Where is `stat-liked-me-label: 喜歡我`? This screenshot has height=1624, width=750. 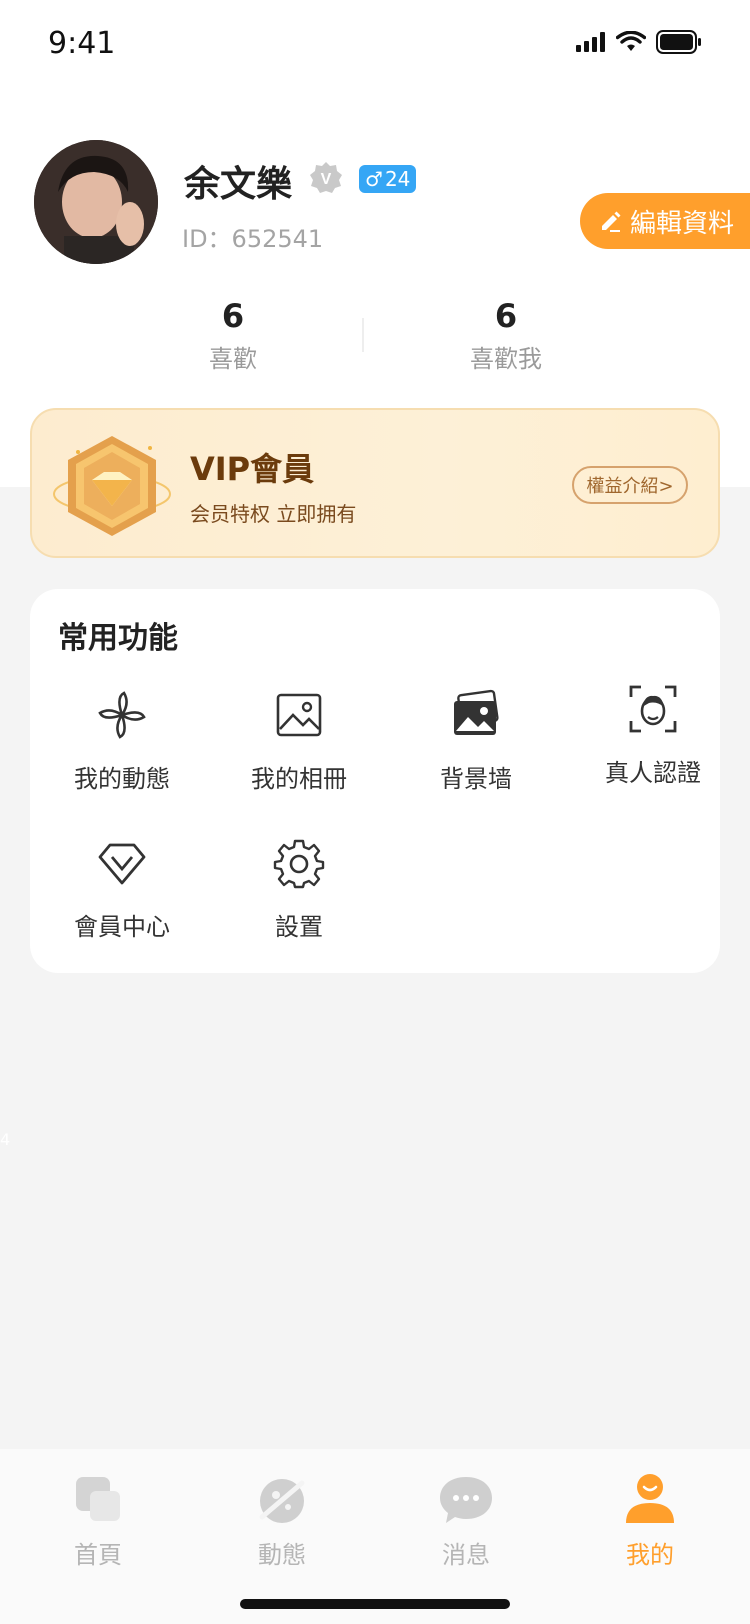 stat-liked-me-label: 喜歡我 is located at coordinates (506, 359).